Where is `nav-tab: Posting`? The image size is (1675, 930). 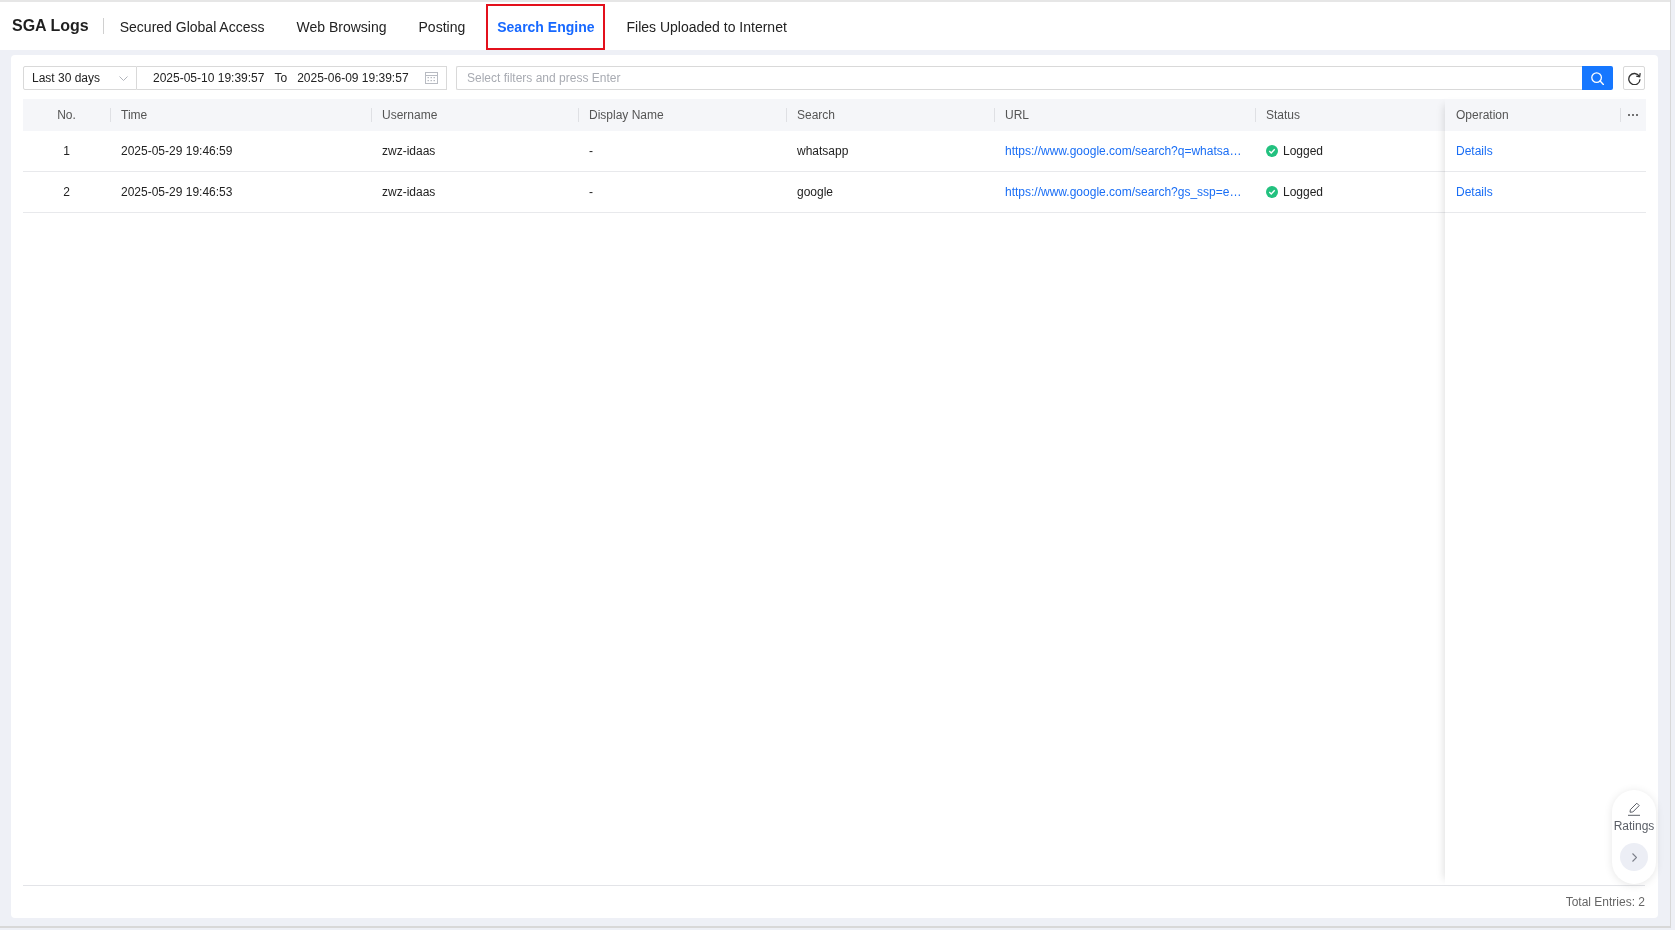 nav-tab: Posting is located at coordinates (442, 27).